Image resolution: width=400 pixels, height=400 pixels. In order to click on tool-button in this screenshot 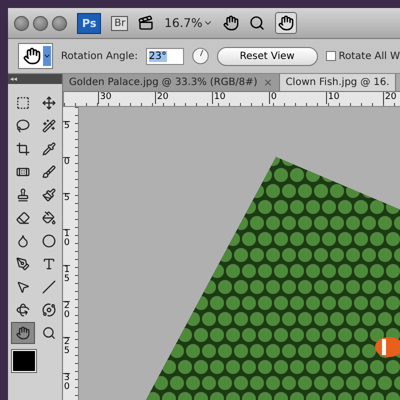, I will do `click(23, 333)`.